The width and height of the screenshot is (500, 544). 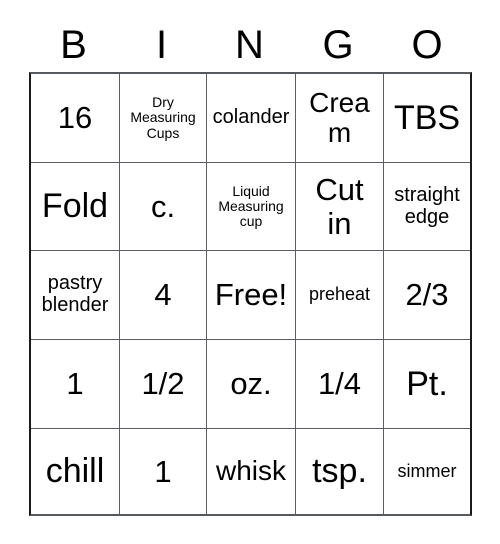 I want to click on bingo-cell: pastry blender, so click(x=75, y=295).